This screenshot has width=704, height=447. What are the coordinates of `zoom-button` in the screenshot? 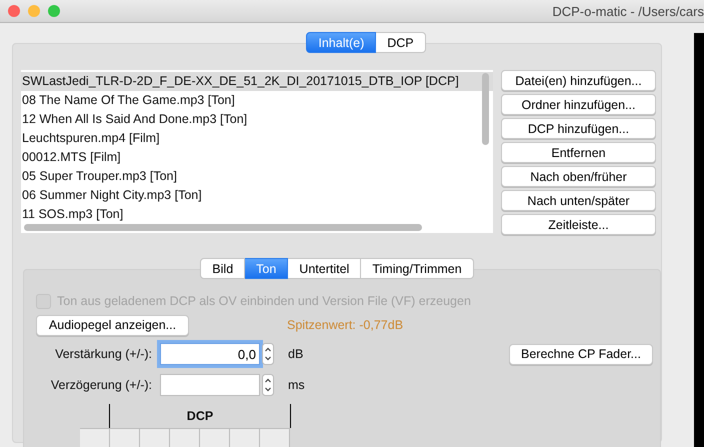 It's located at (54, 11).